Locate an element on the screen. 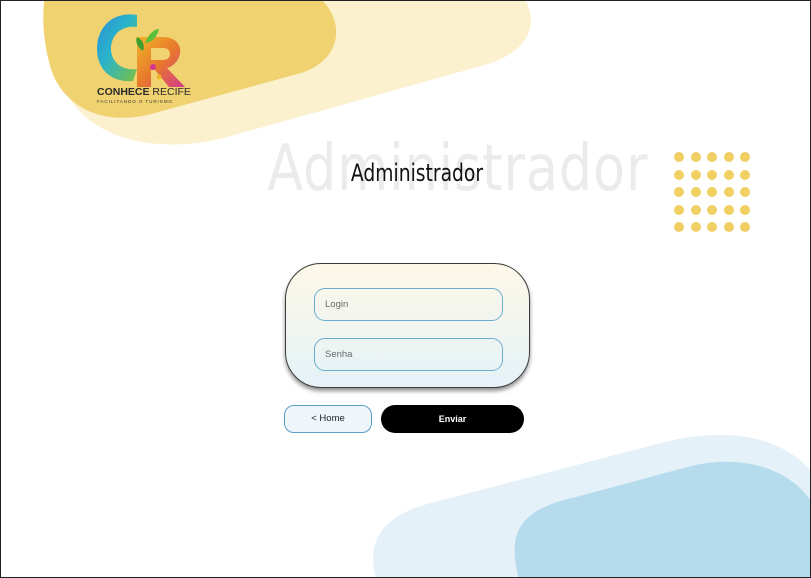  brand-name-bold: CONHECE is located at coordinates (123, 92).